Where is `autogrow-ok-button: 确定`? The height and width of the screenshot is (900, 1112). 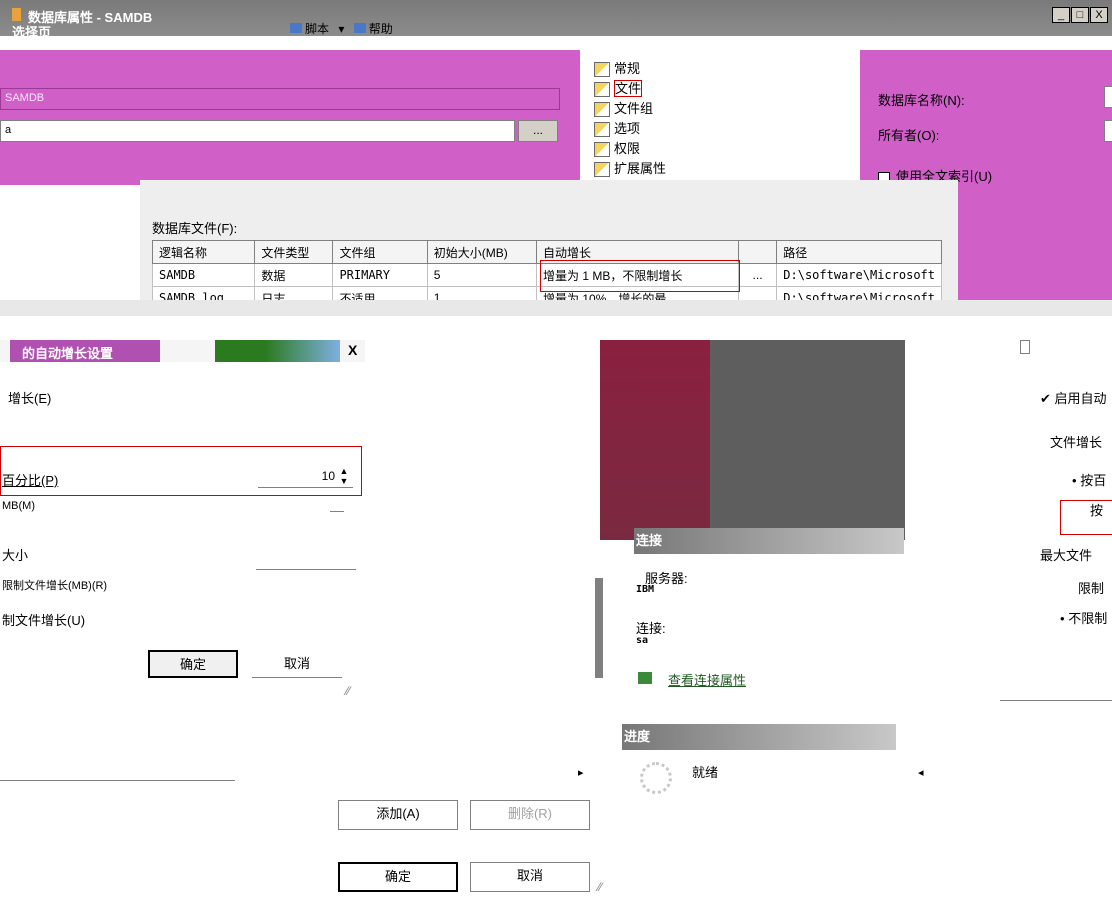 autogrow-ok-button: 确定 is located at coordinates (193, 664).